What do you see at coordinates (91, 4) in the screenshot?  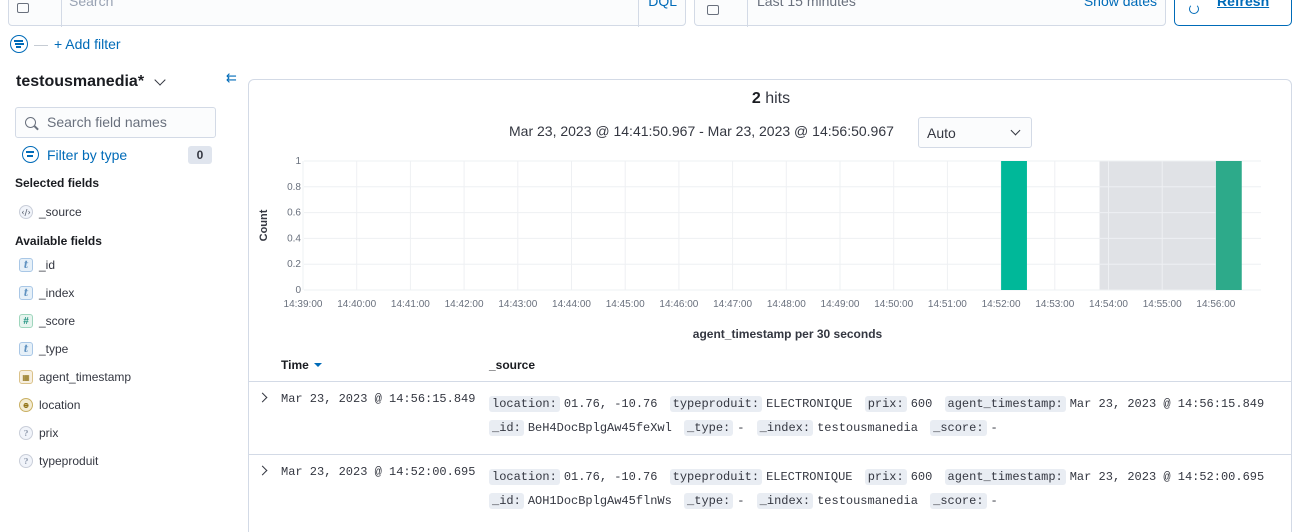 I see `search-input: Search` at bounding box center [91, 4].